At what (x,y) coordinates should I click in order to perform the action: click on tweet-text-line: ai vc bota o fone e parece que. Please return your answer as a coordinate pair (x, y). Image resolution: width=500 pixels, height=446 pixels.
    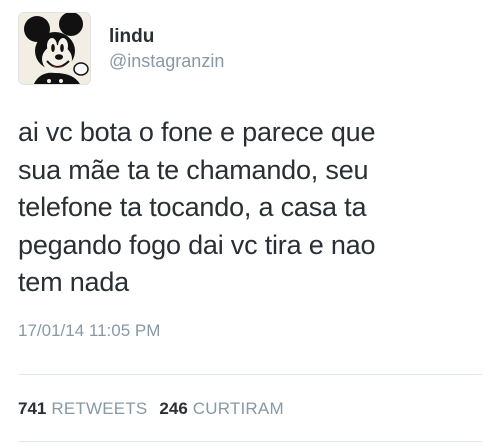
    Looking at the image, I should click on (197, 132).